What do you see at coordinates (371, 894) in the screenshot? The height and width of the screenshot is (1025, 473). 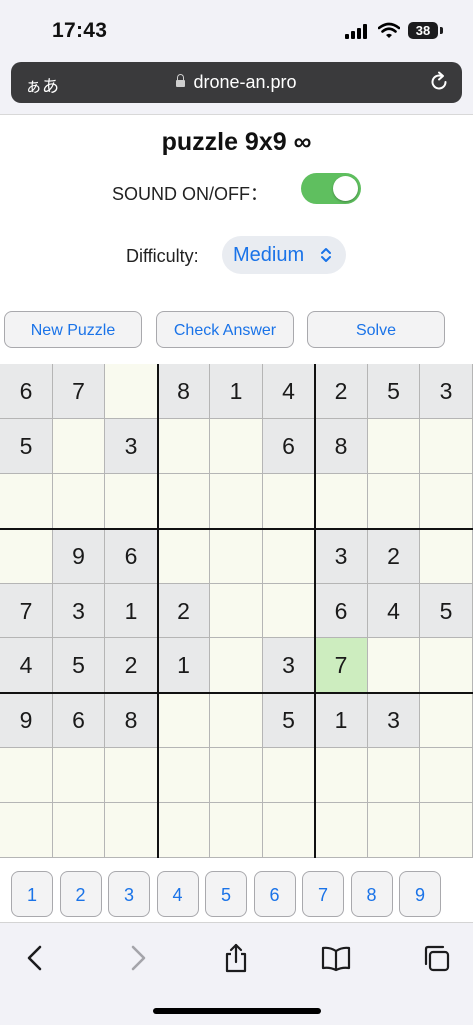 I see `number-key-8: 8` at bounding box center [371, 894].